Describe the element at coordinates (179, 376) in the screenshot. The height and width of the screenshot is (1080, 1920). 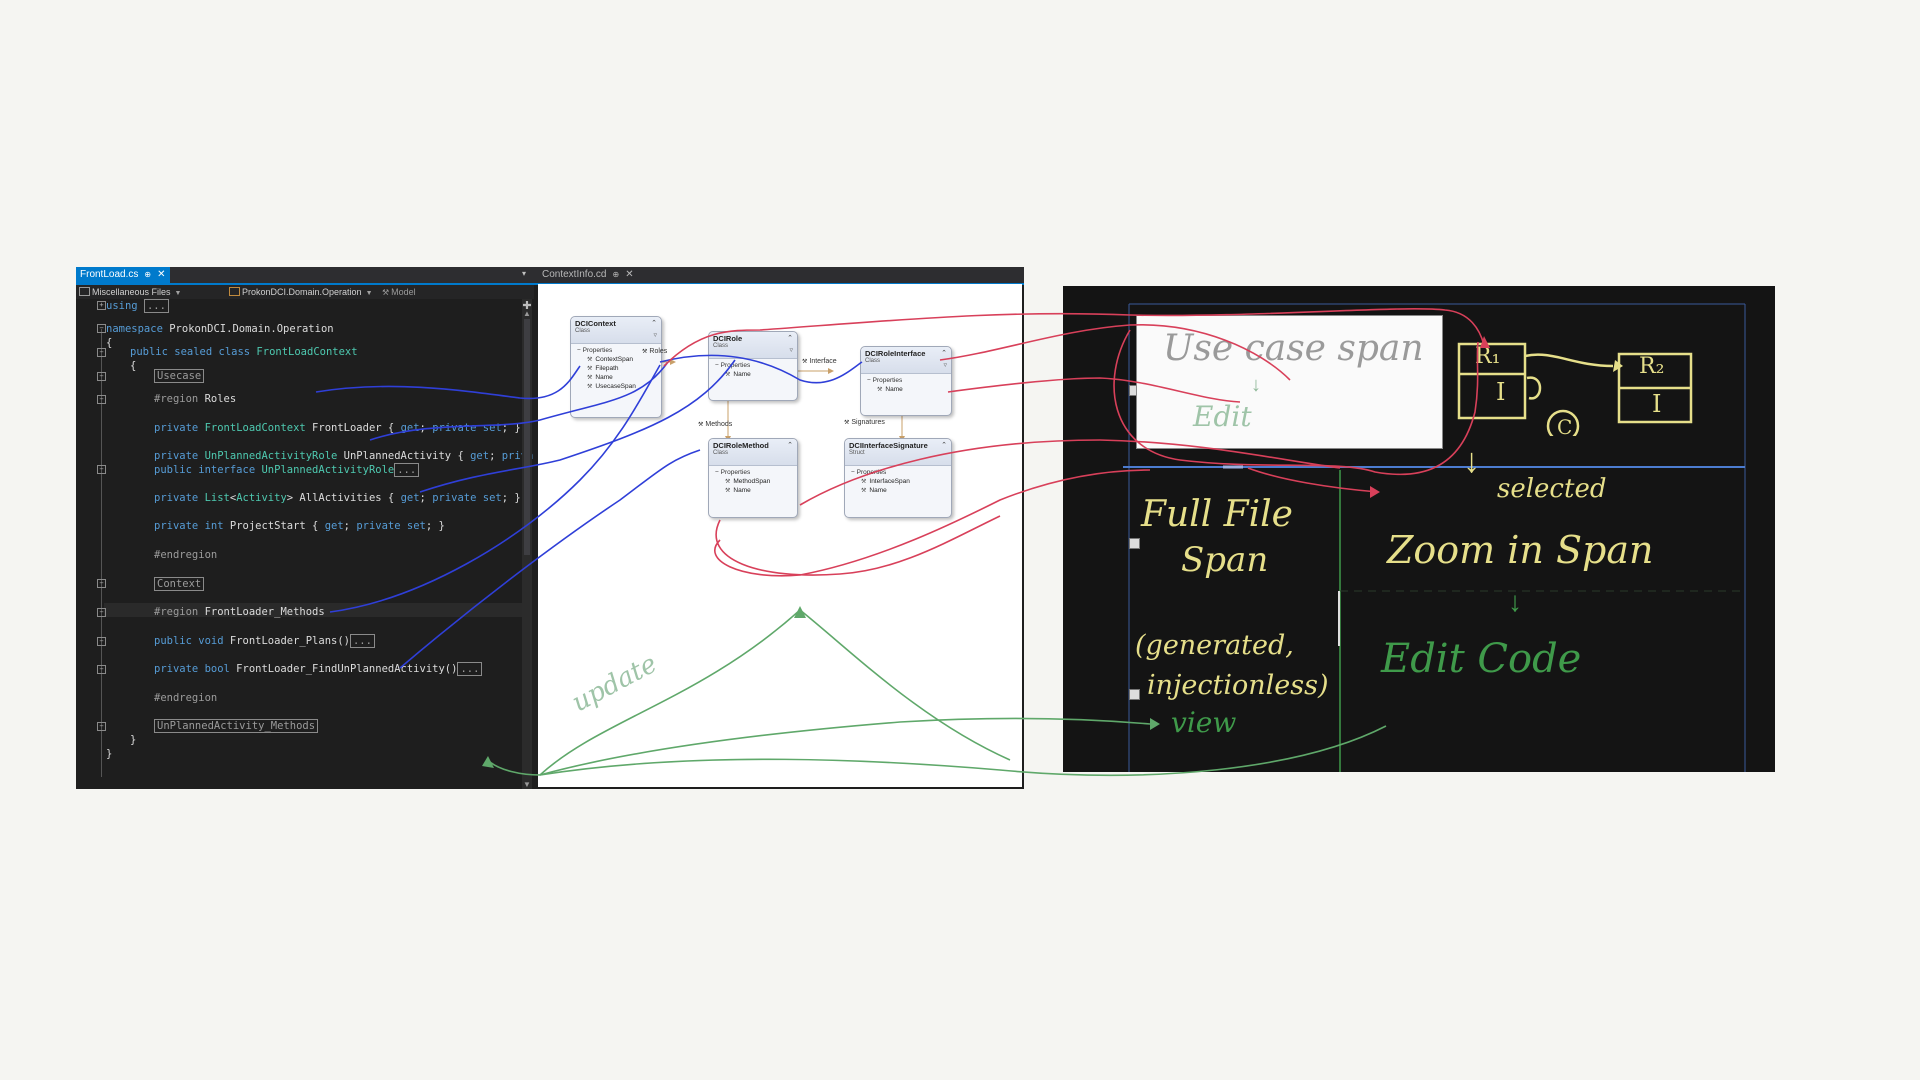
I see `collapsed-region: Usecase` at that location.